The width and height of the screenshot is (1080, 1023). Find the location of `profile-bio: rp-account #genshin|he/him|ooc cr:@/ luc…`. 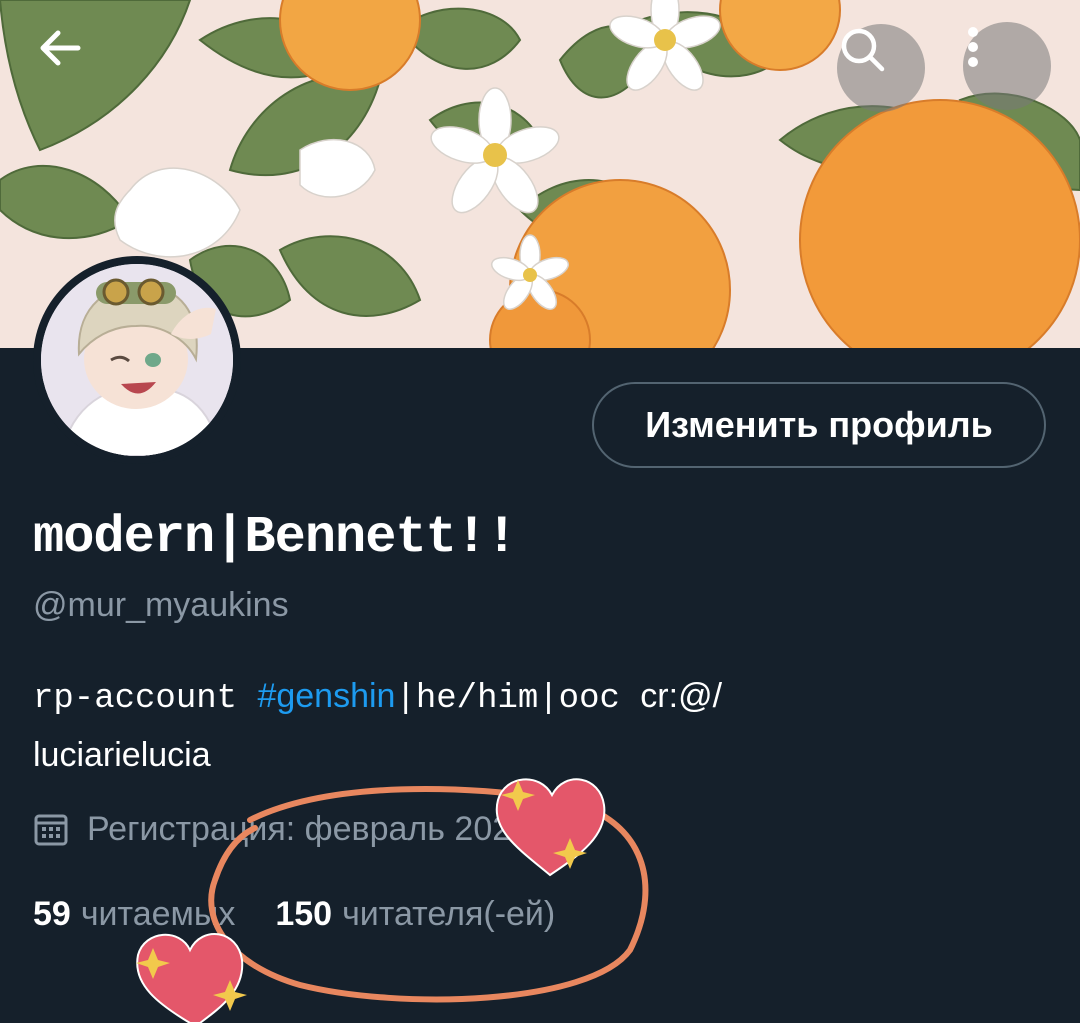

profile-bio: rp-account #genshin|he/him|ooc cr:@/ luc… is located at coordinates (538, 725).